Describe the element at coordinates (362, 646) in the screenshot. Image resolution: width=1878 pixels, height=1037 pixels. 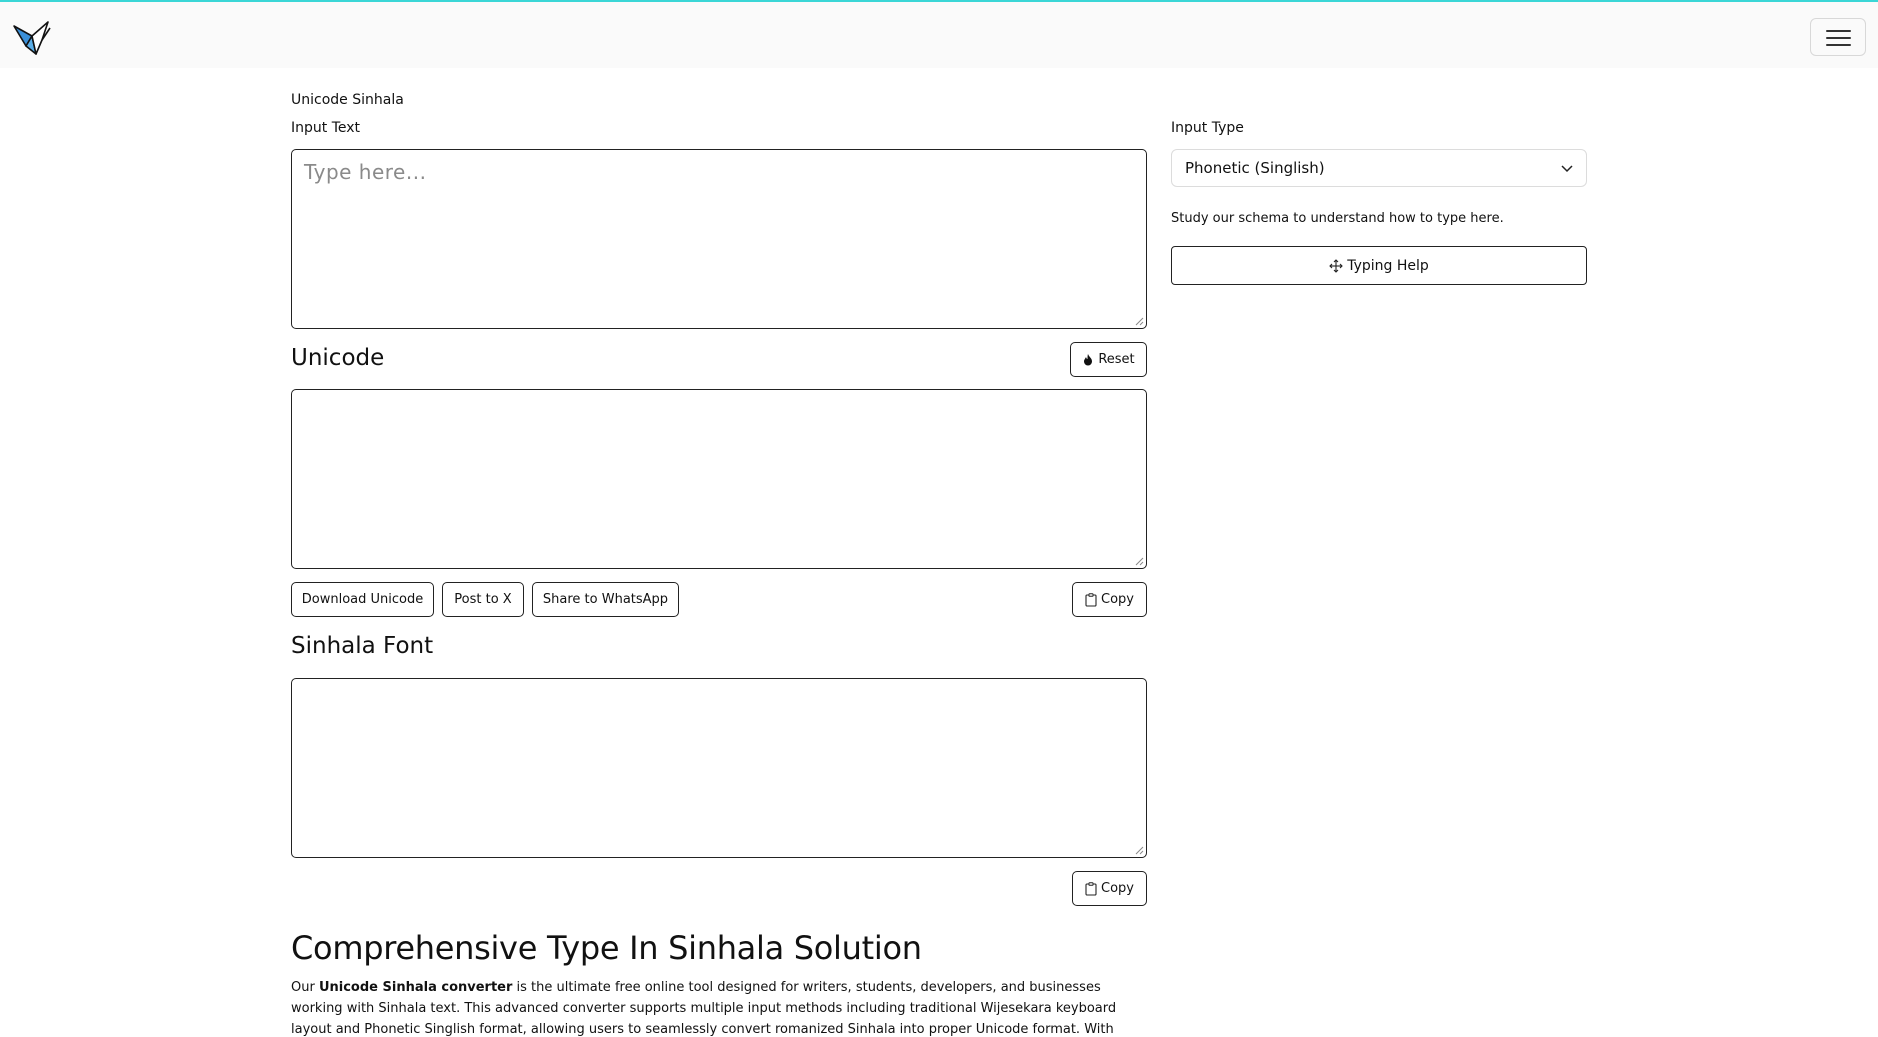
I see `sinhala-font-heading: Sinhala Font` at that location.